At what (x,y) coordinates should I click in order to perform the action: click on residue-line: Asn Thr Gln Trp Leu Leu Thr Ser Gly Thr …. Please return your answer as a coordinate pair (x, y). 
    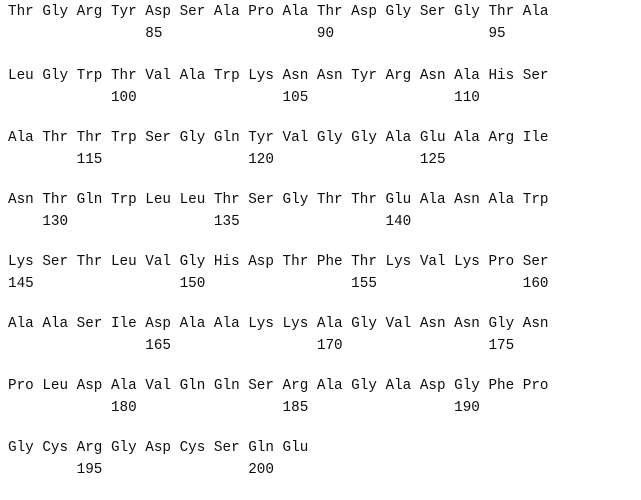
    Looking at the image, I should click on (278, 200).